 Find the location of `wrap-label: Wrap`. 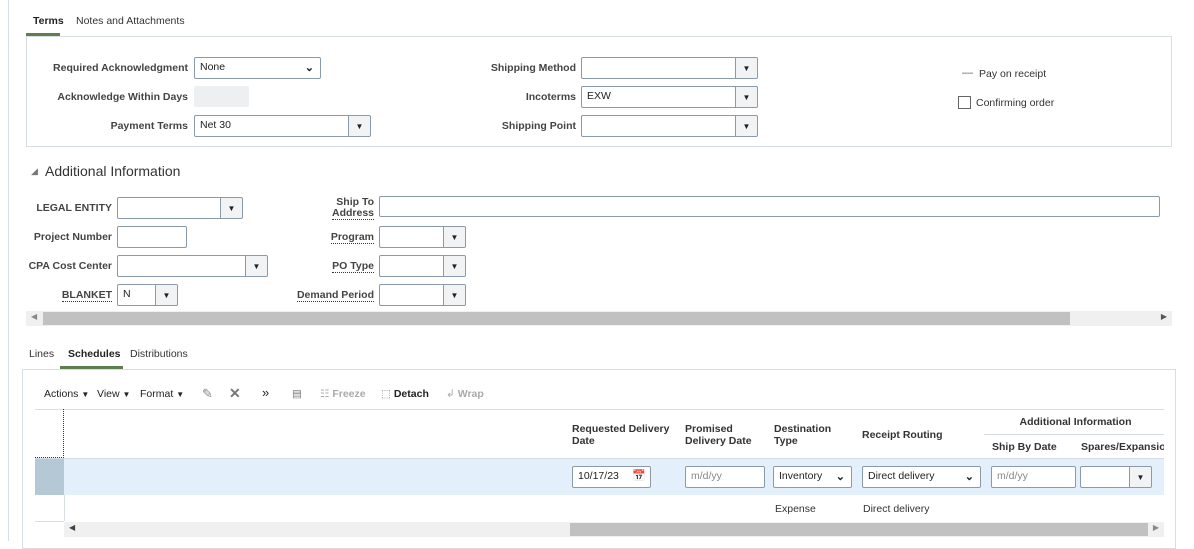

wrap-label: Wrap is located at coordinates (470, 394).